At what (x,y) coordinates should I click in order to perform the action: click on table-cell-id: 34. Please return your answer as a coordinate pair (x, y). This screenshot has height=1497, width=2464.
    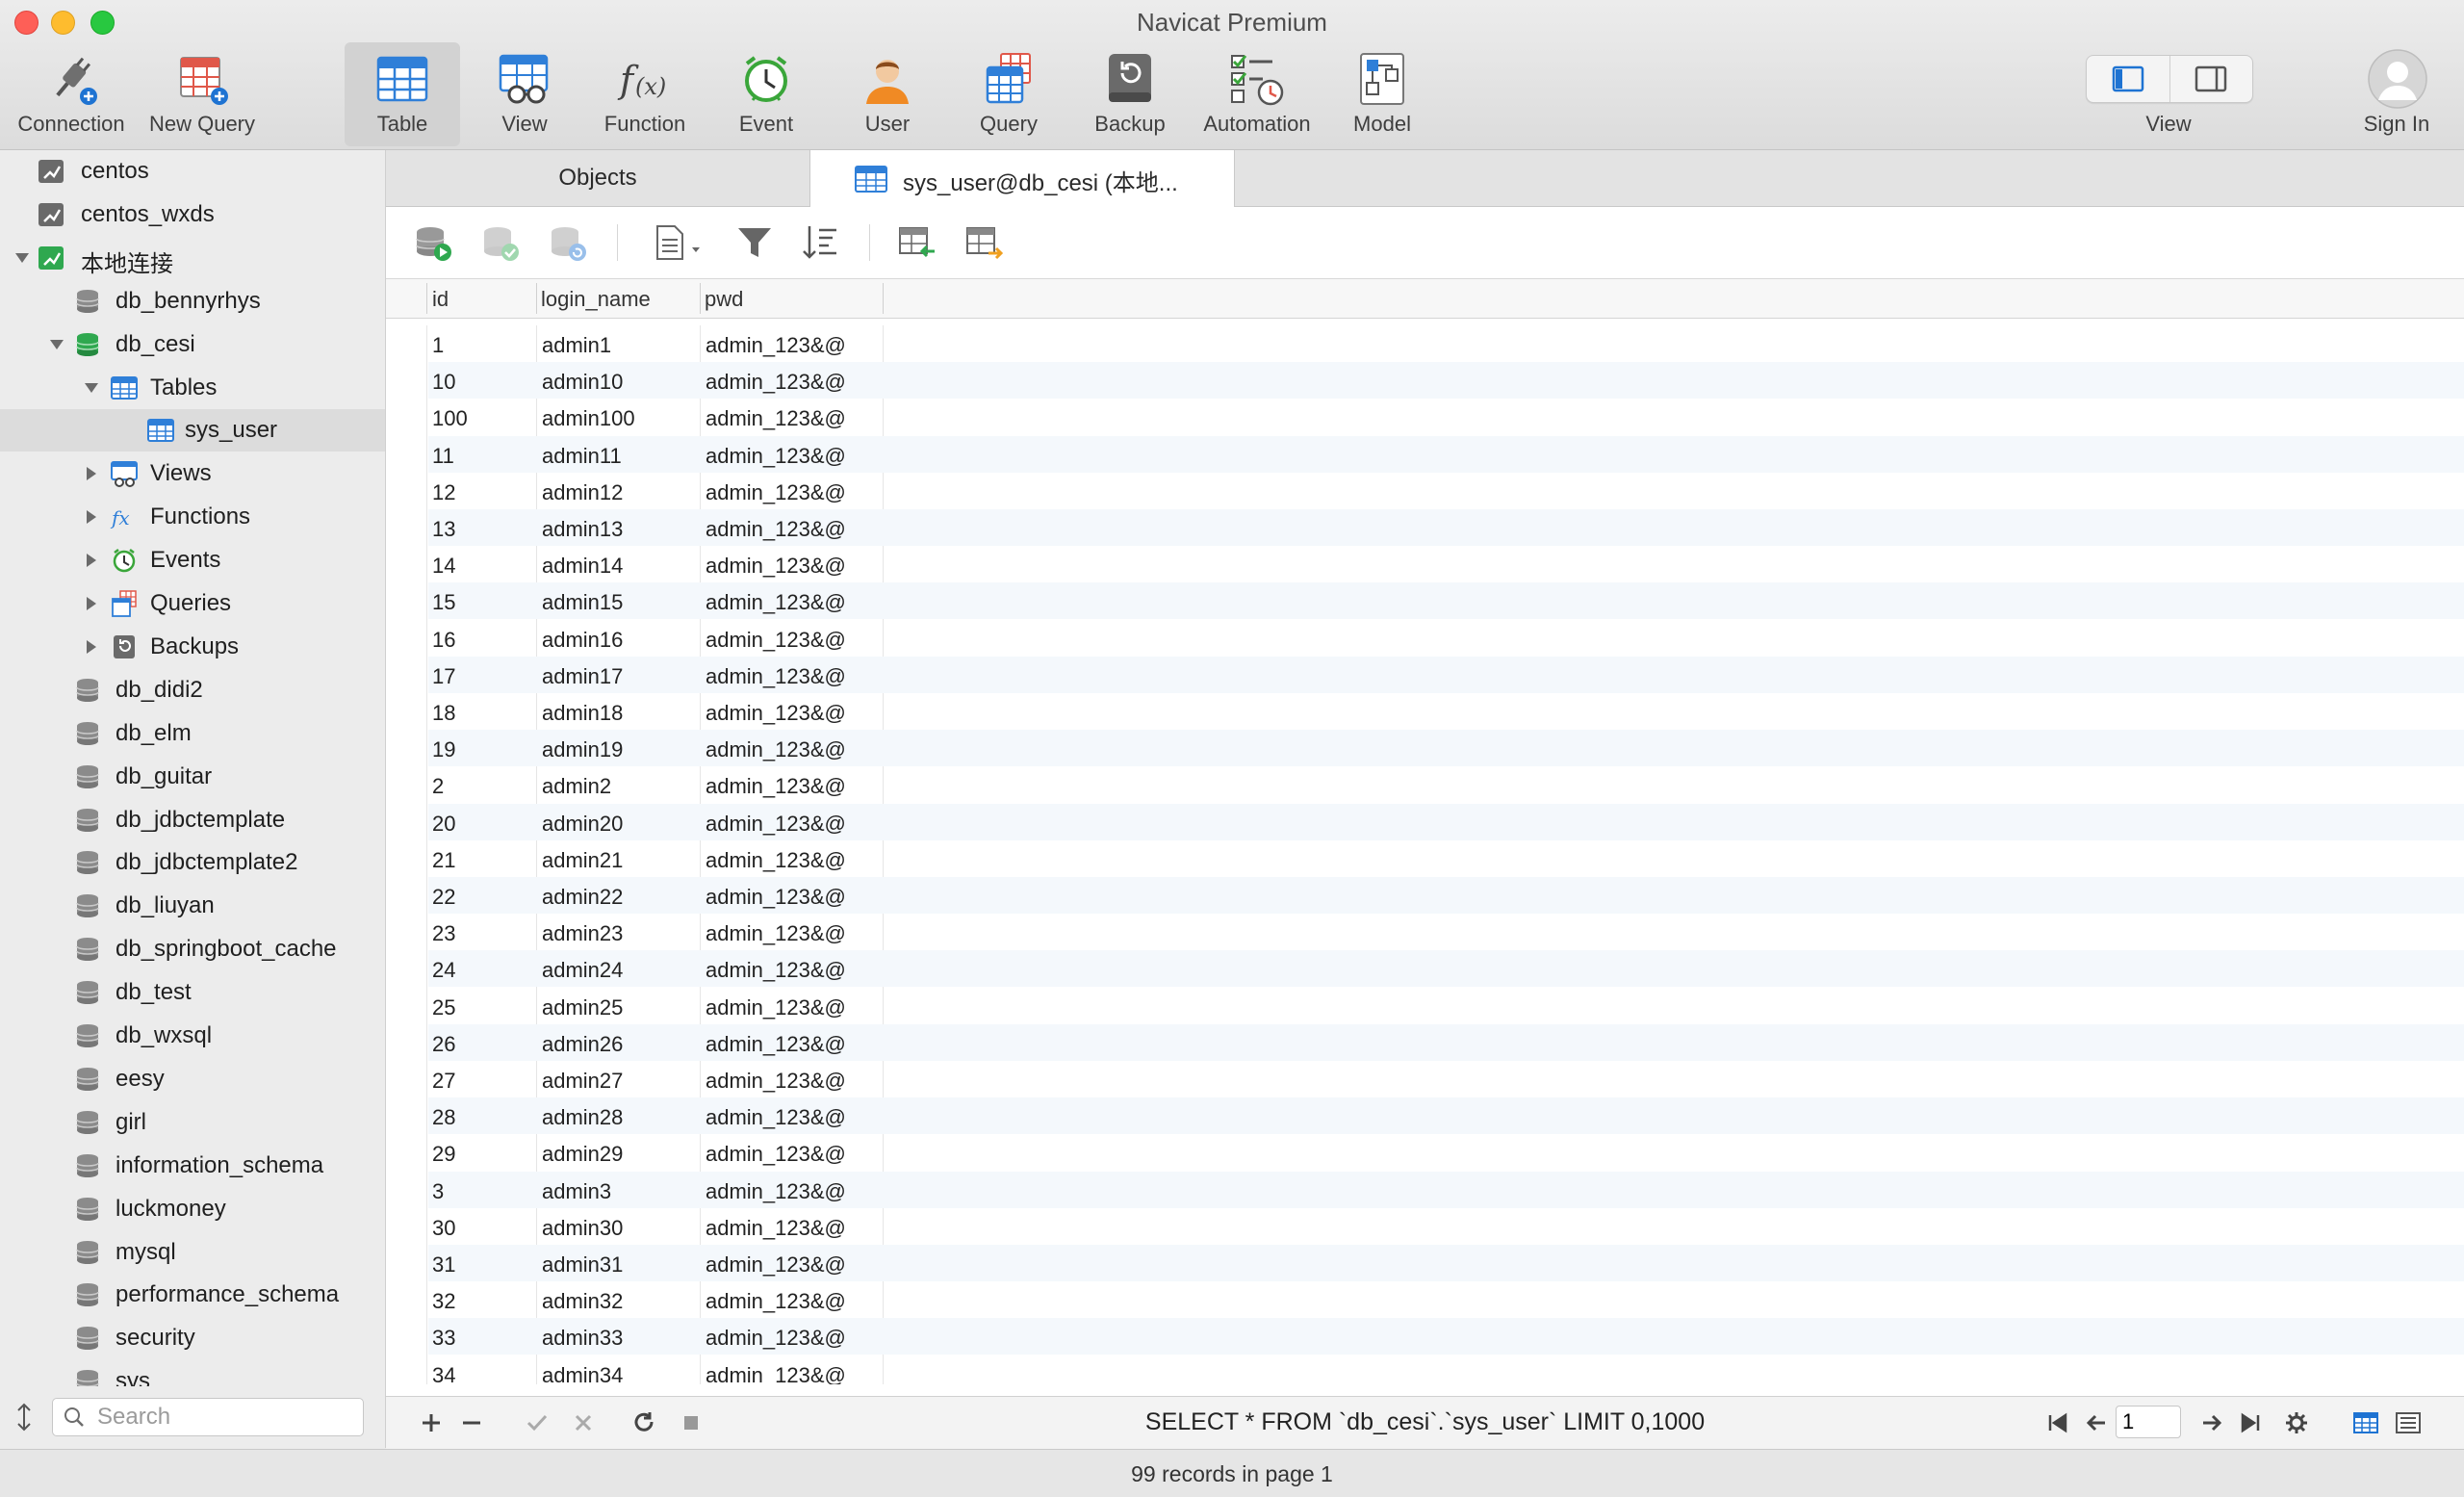
    Looking at the image, I should click on (443, 1373).